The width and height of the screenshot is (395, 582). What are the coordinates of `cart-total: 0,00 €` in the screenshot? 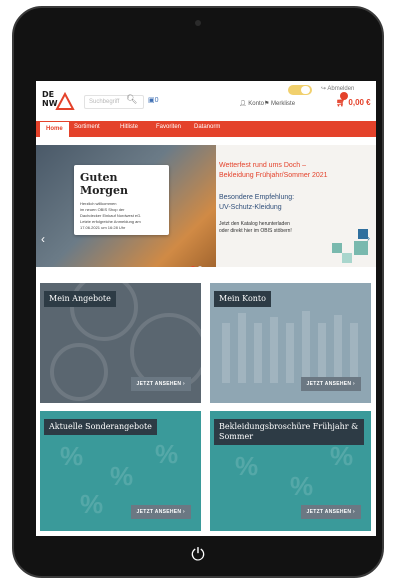 It's located at (359, 102).